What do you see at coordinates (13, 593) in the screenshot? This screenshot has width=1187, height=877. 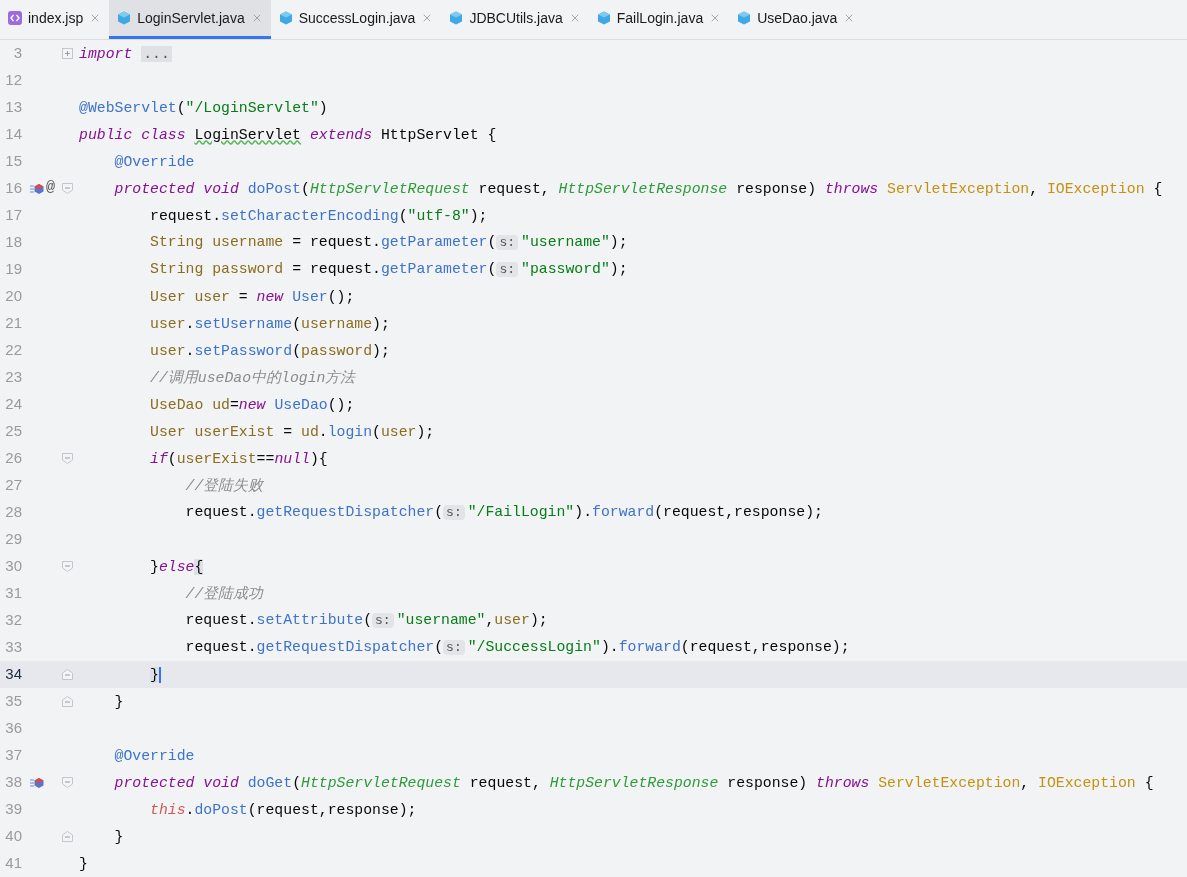 I see `line-number: 31` at bounding box center [13, 593].